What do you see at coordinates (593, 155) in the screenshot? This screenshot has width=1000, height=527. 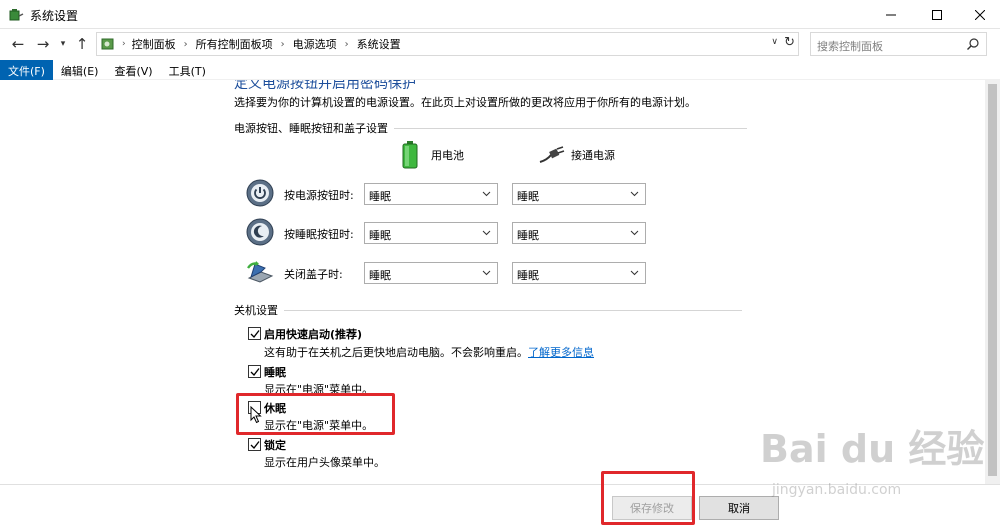 I see `plugged-column-label: 接通电源` at bounding box center [593, 155].